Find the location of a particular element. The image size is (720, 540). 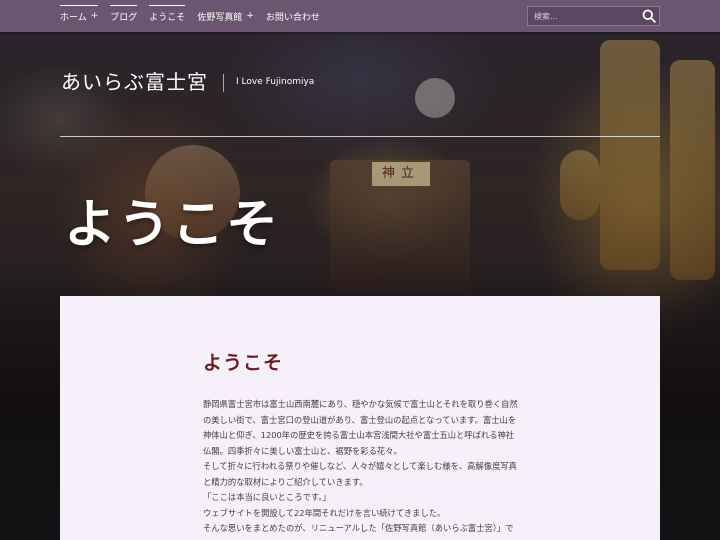

search-icon is located at coordinates (649, 16).